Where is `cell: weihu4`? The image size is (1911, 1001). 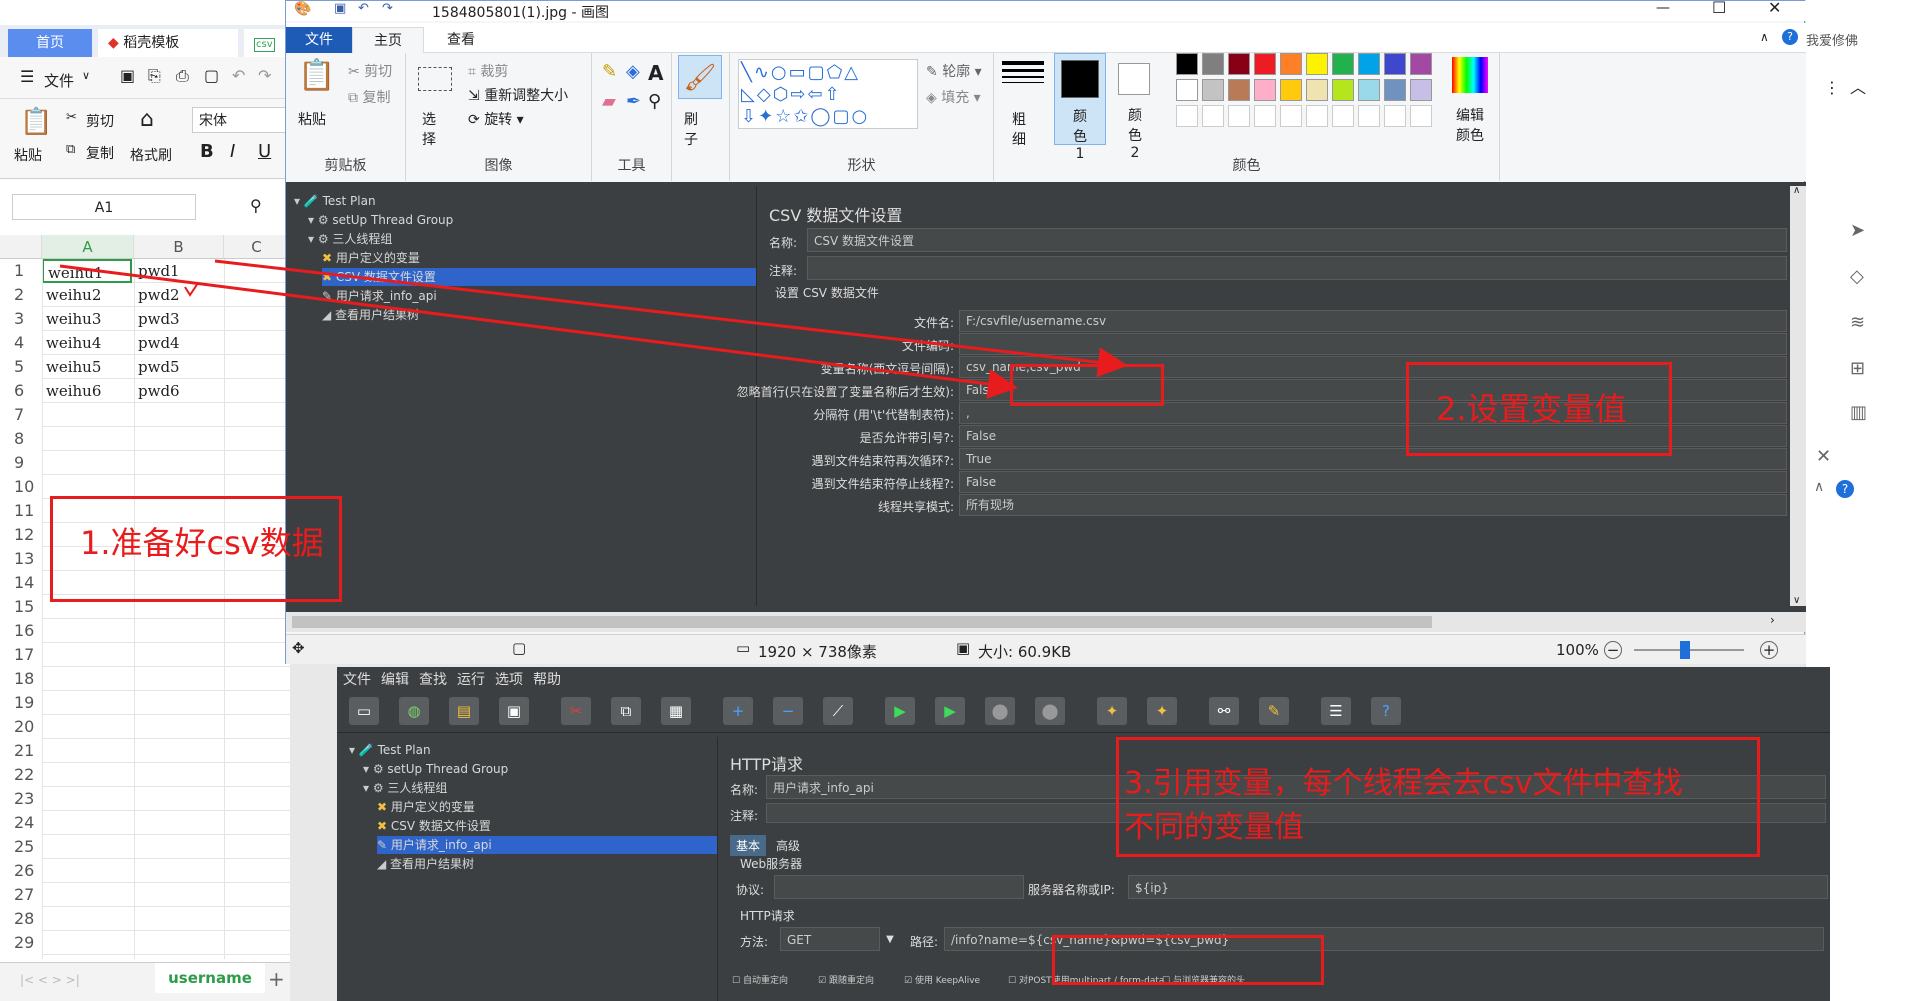 cell: weihu4 is located at coordinates (87, 343).